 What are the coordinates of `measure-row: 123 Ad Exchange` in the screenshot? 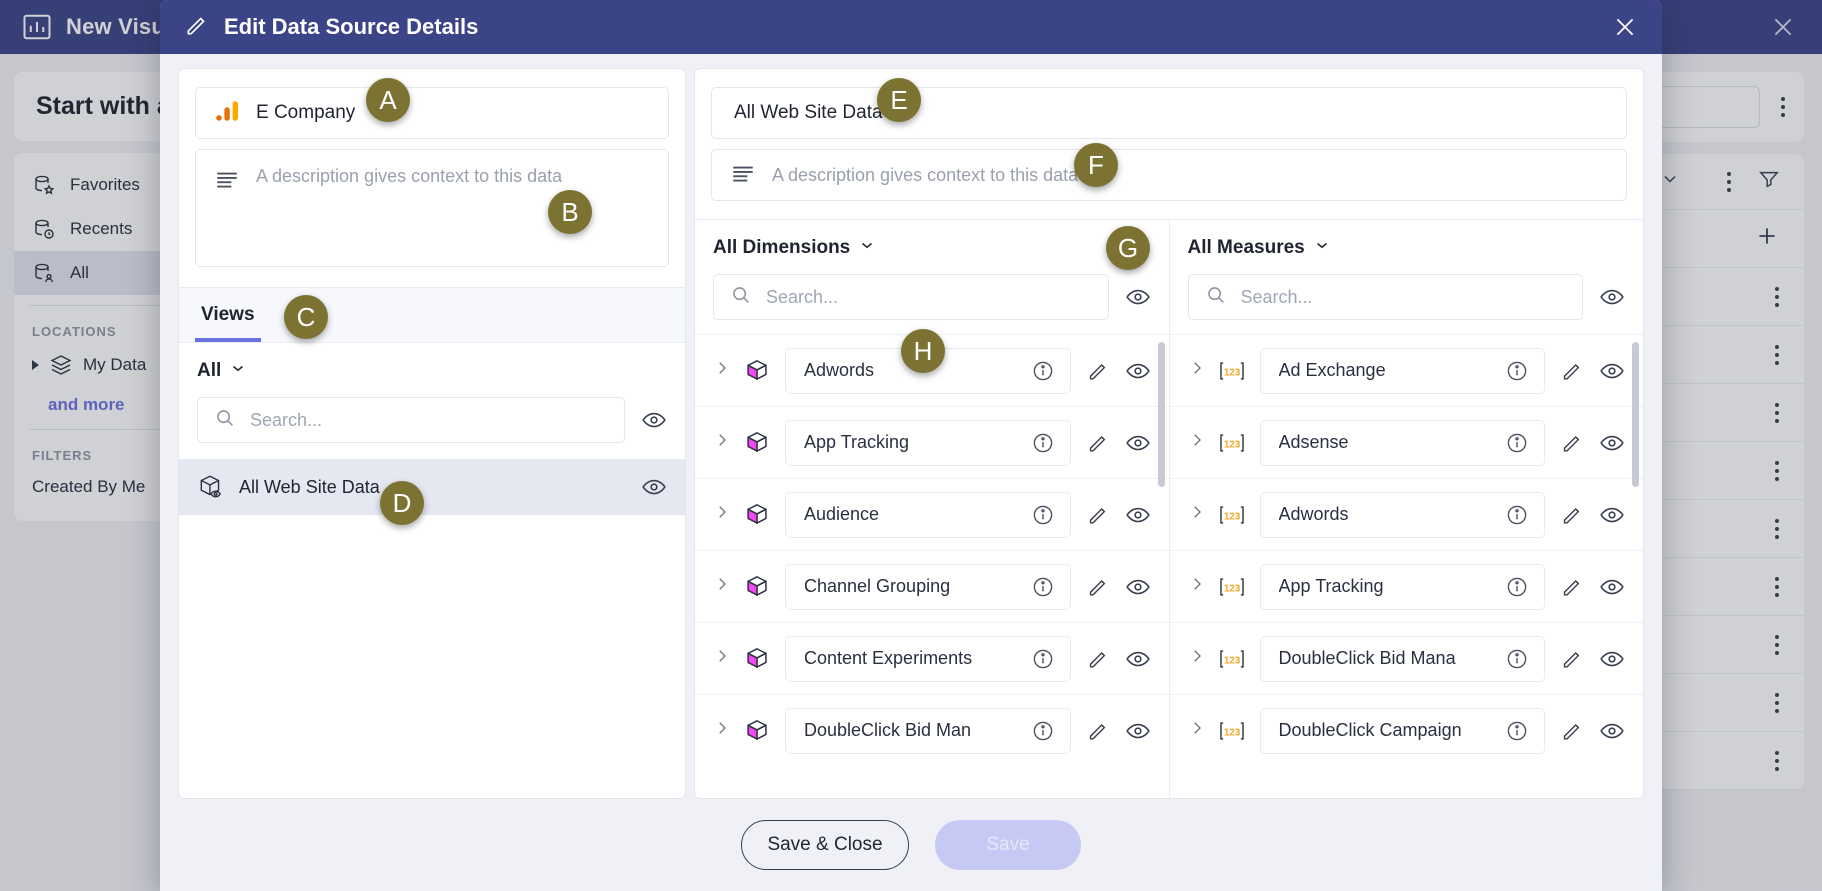 It's located at (1406, 370).